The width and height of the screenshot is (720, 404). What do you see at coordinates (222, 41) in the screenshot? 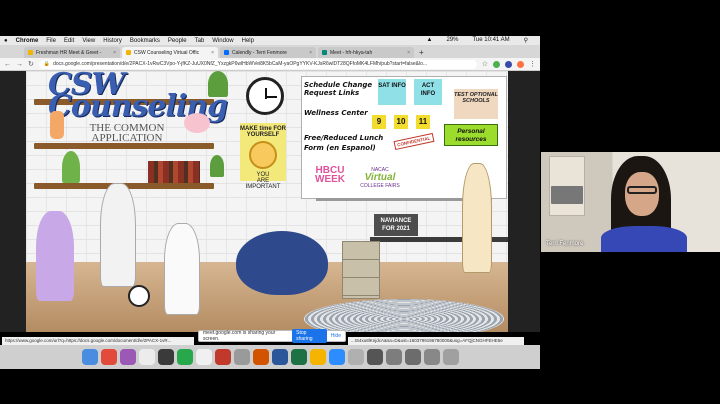
I see `menu-window: Window` at bounding box center [222, 41].